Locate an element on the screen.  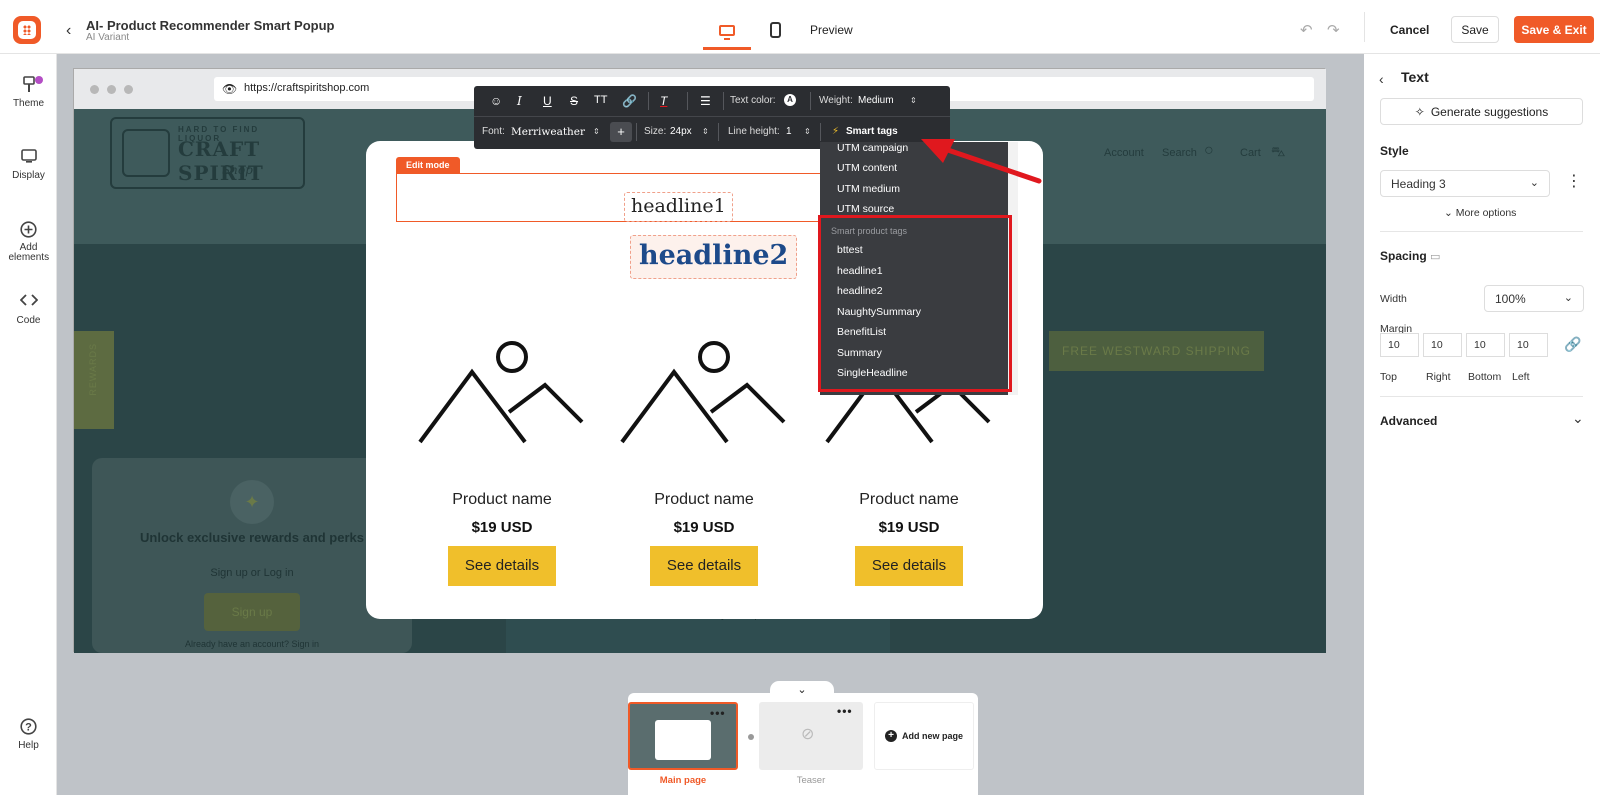
smart-tag-option: UTM medium is located at coordinates (868, 189).